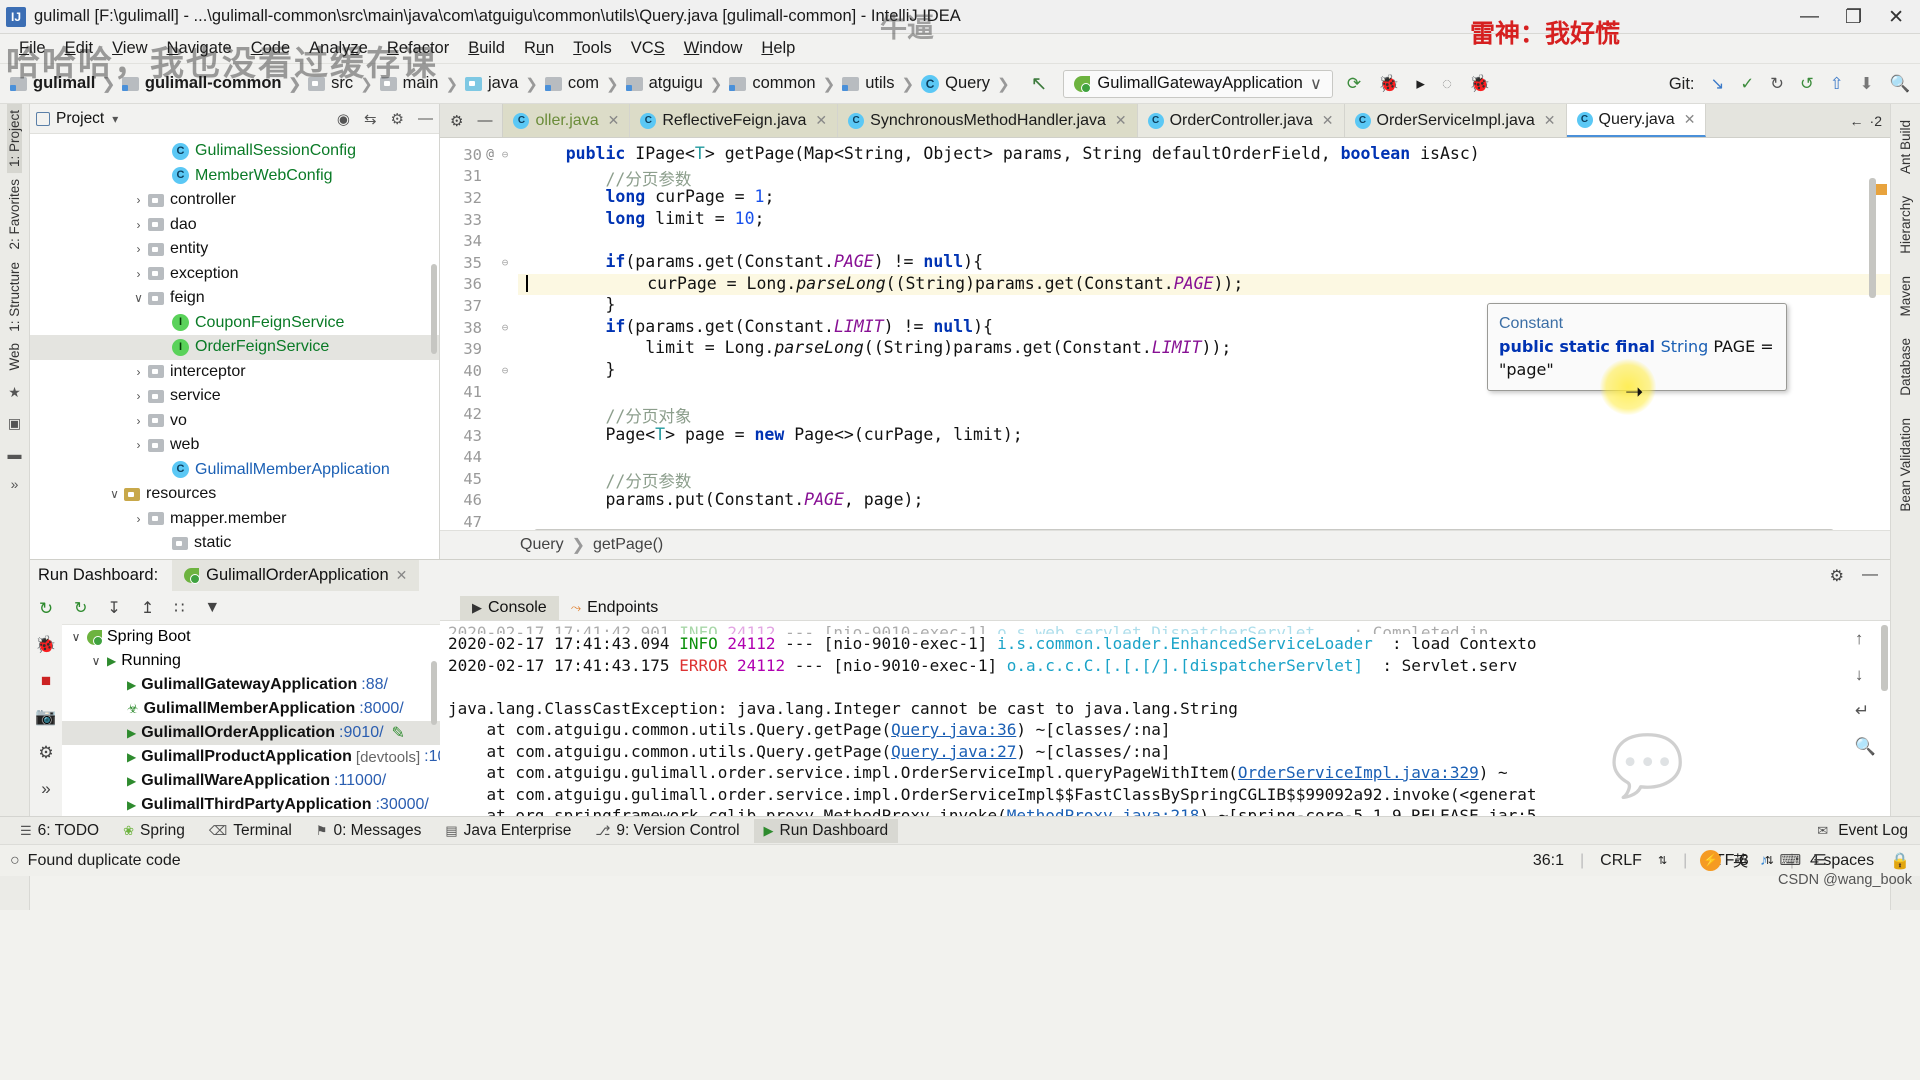 The height and width of the screenshot is (1080, 1920). Describe the element at coordinates (648, 48) in the screenshot. I see `menu-item-vcs: VCS` at that location.